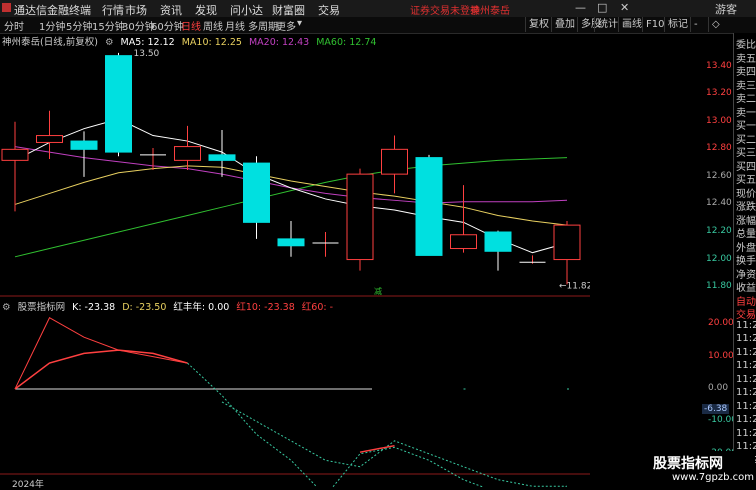  I want to click on chevron-down-icon: ▾, so click(299, 23).